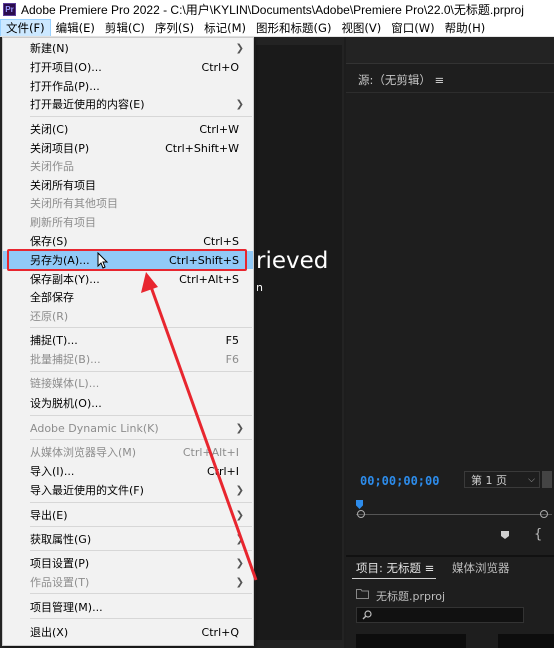 The width and height of the screenshot is (554, 648). I want to click on menu-item-project-settings: 项目设置(P) ❯, so click(128, 563).